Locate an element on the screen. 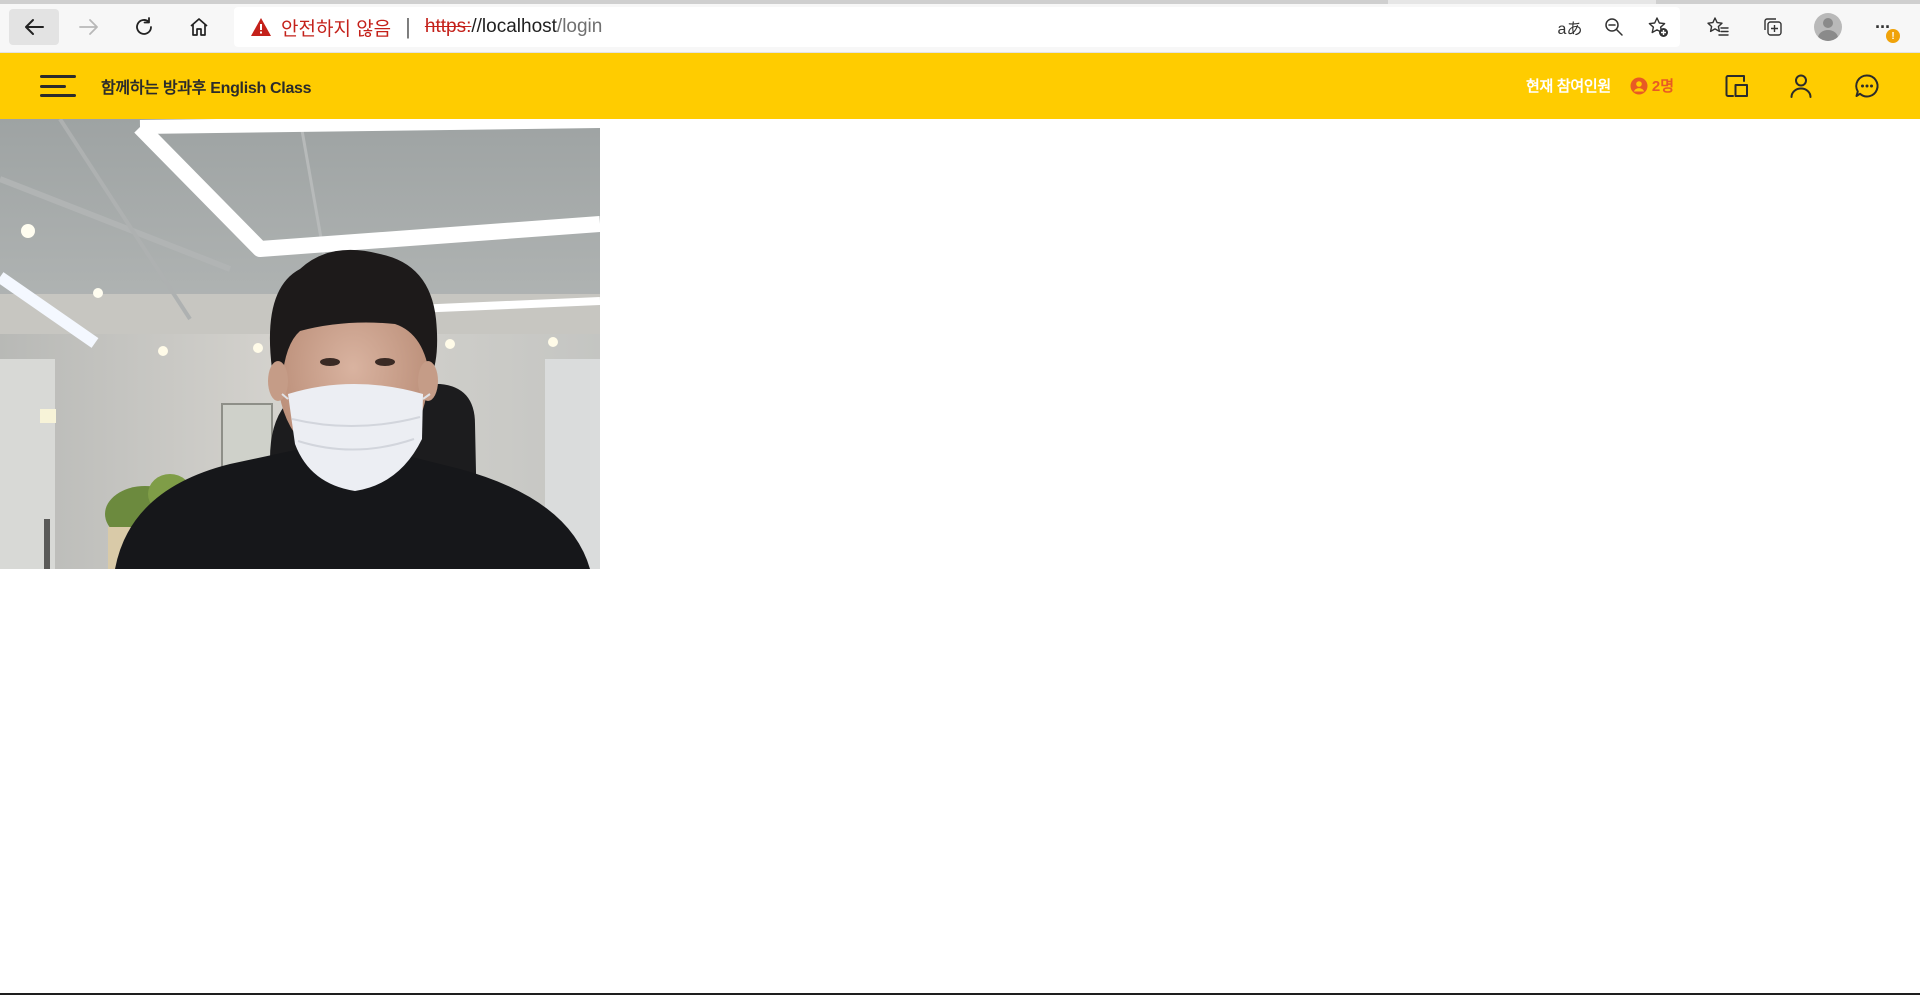  url-text: https://localhost/login is located at coordinates (513, 27).